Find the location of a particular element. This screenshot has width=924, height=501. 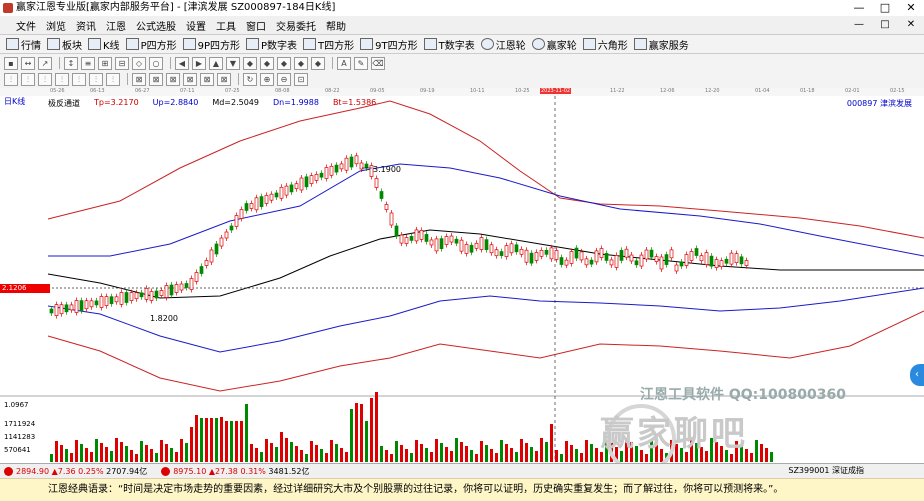

draw-tool-icon: ⊞ is located at coordinates (105, 63).